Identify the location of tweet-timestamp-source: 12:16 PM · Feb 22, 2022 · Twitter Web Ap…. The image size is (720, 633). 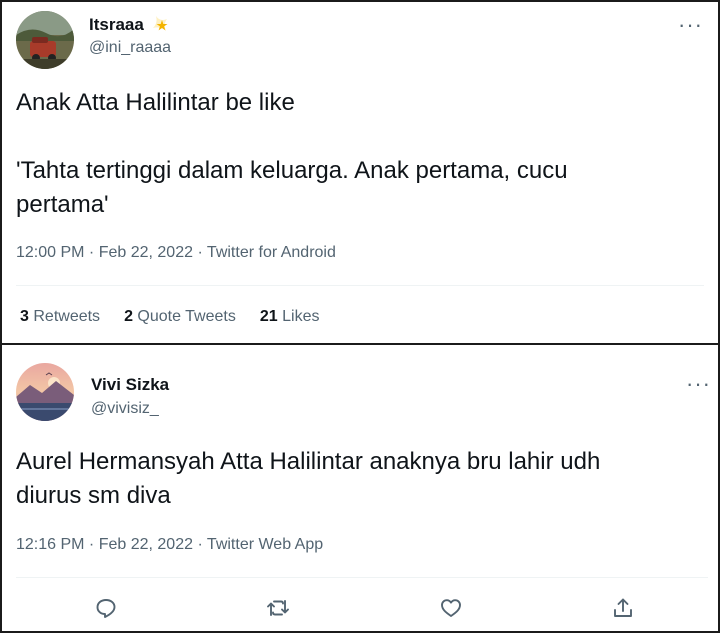
(169, 545).